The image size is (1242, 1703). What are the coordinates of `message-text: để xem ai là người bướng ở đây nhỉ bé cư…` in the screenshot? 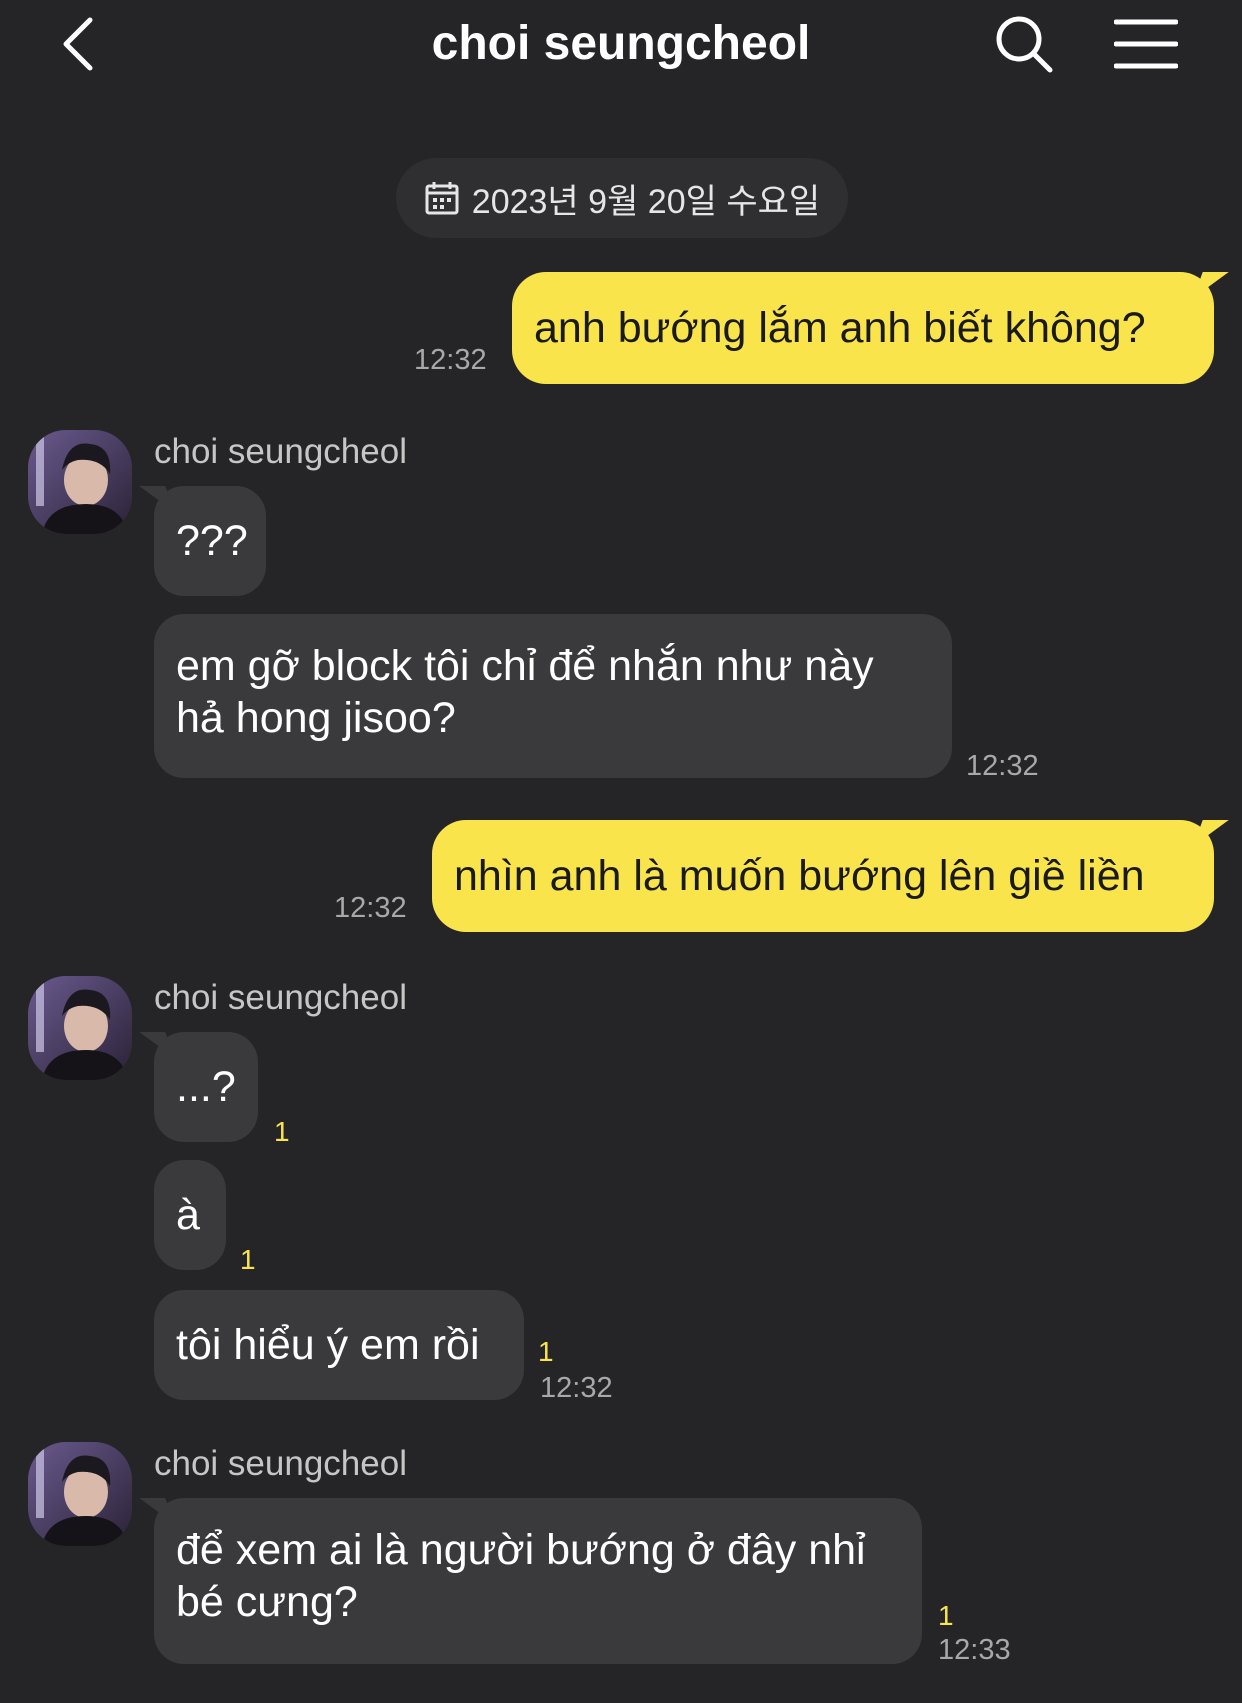 It's located at (521, 1576).